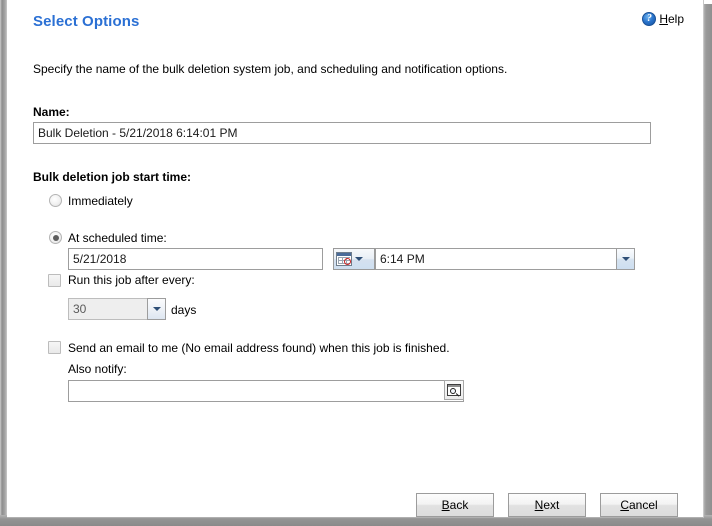 This screenshot has width=712, height=526. I want to click on next-rest-label: ext, so click(551, 505).